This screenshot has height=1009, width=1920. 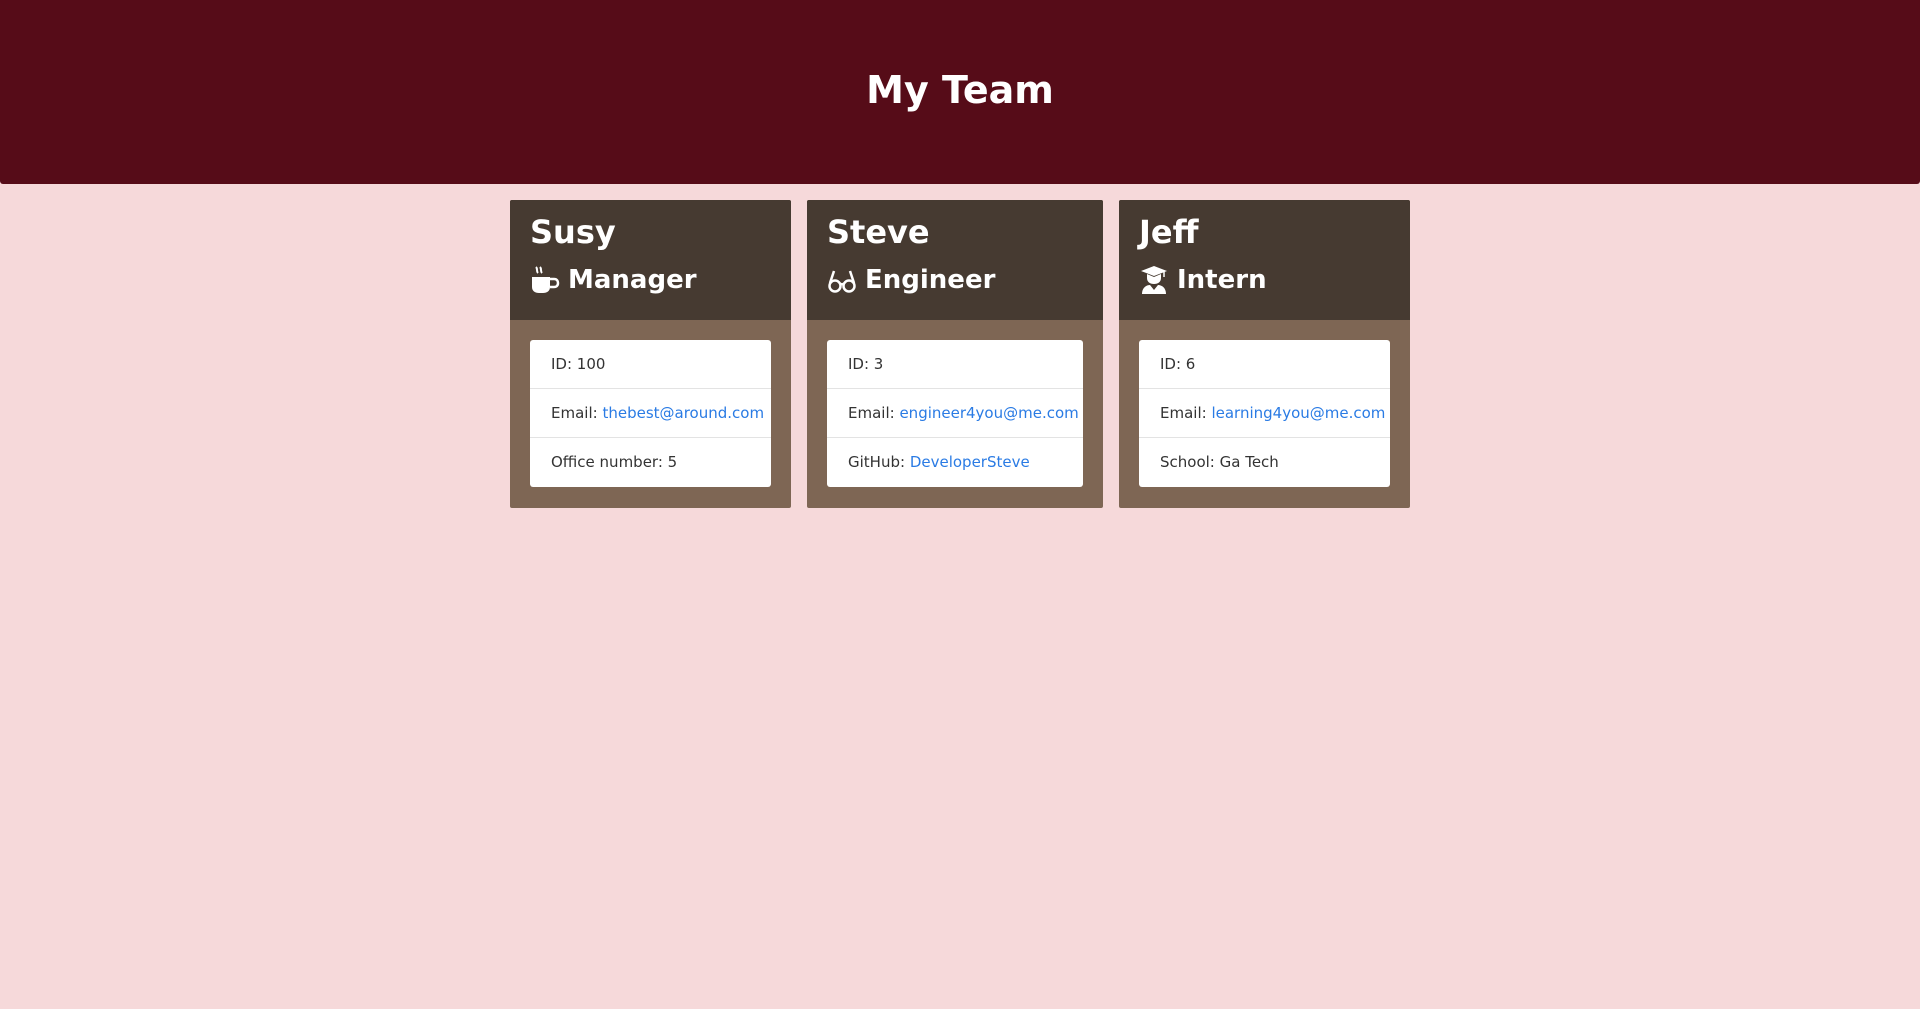 What do you see at coordinates (672, 462) in the screenshot?
I see `office-number-value: 5` at bounding box center [672, 462].